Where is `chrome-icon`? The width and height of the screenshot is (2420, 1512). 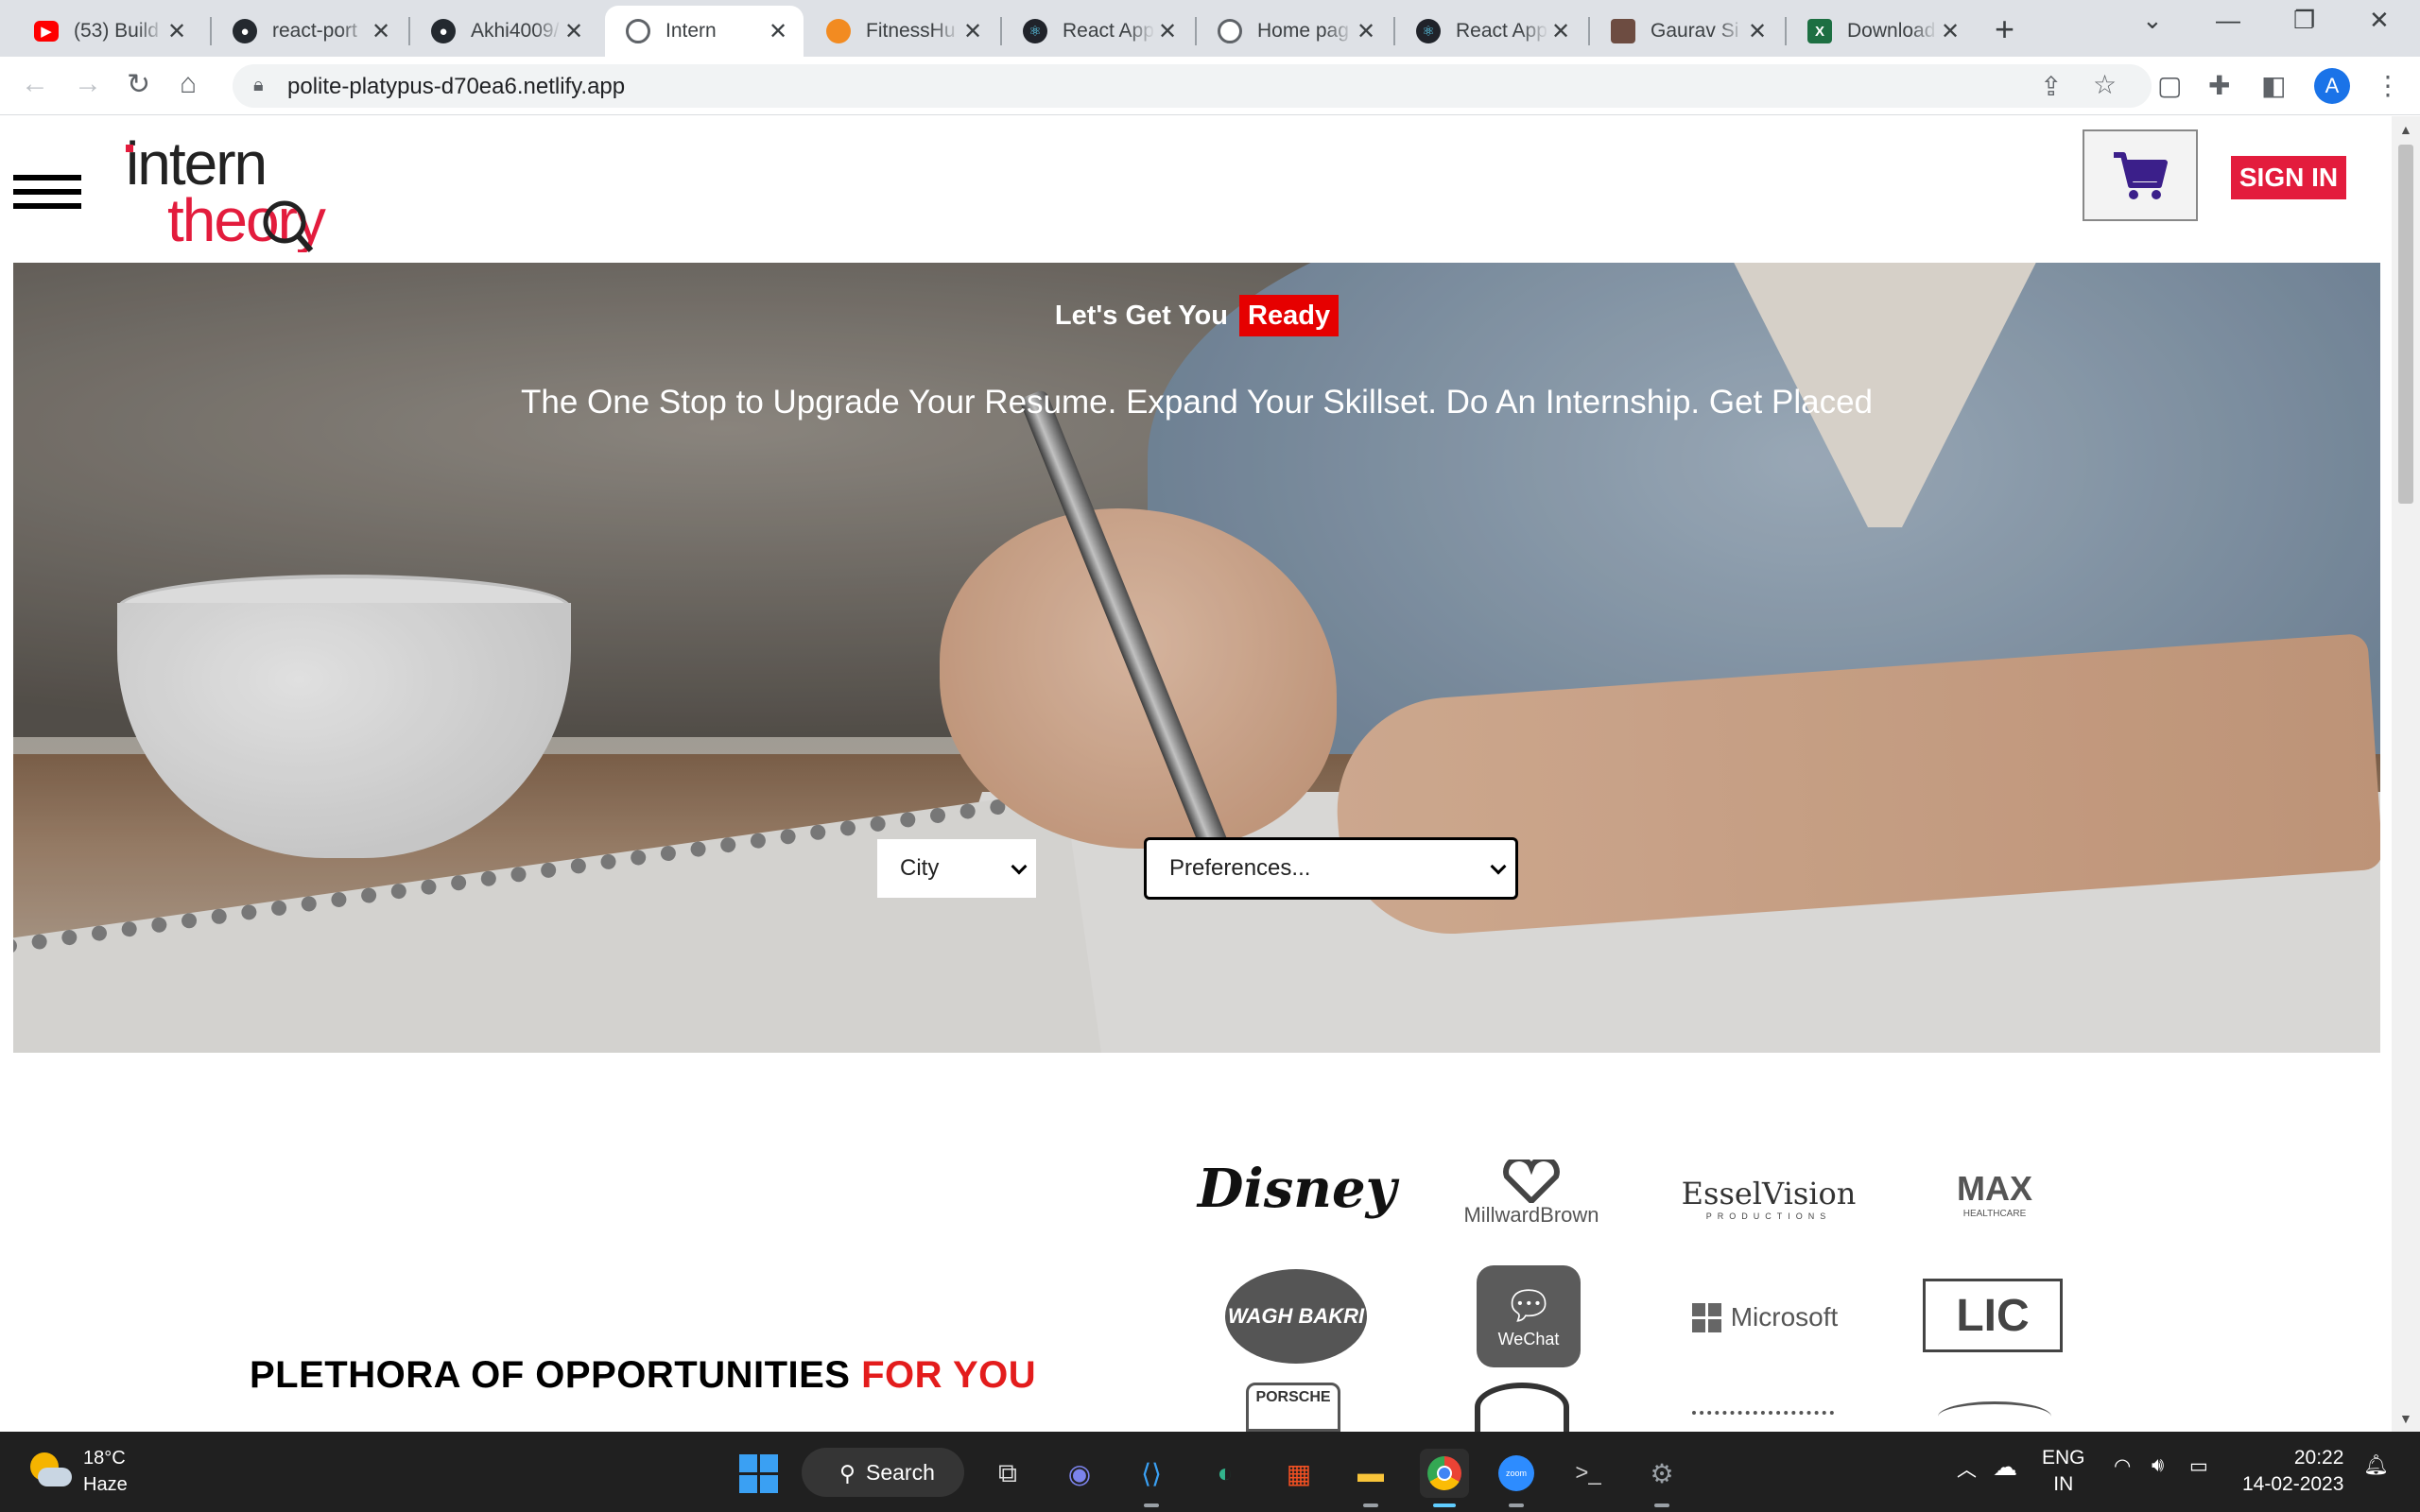
chrome-icon is located at coordinates (1445, 1478).